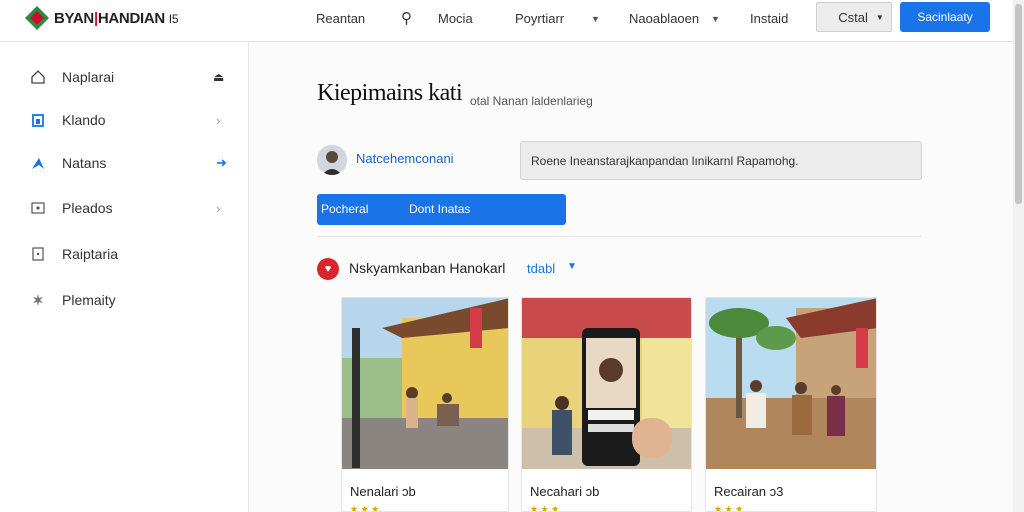 The width and height of the screenshot is (1024, 512). I want to click on sidebar-item-label: Plemaity, so click(89, 300).